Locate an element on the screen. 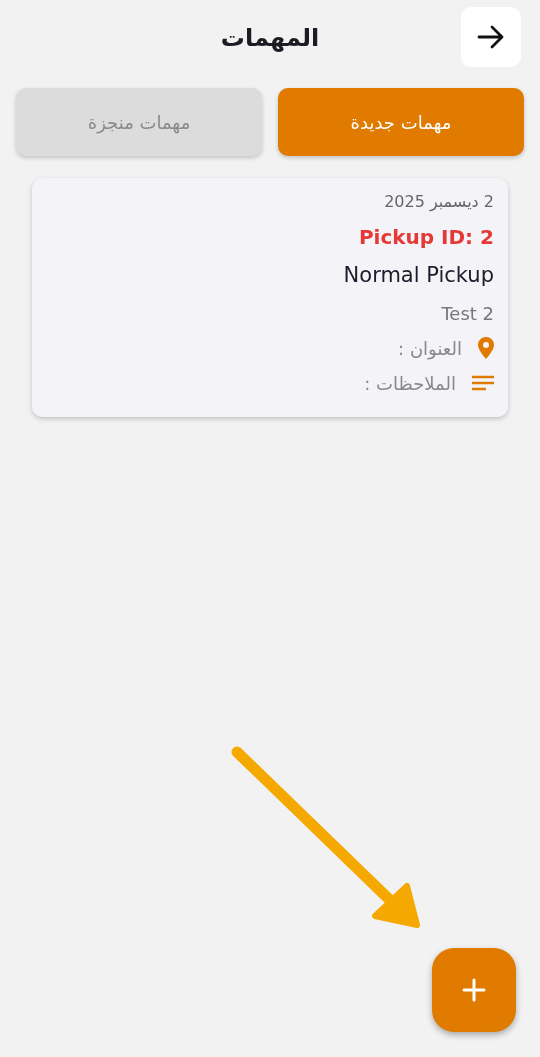 Image resolution: width=540 pixels, height=1057 pixels. pickup-id: Pickup ID: 2 is located at coordinates (426, 237).